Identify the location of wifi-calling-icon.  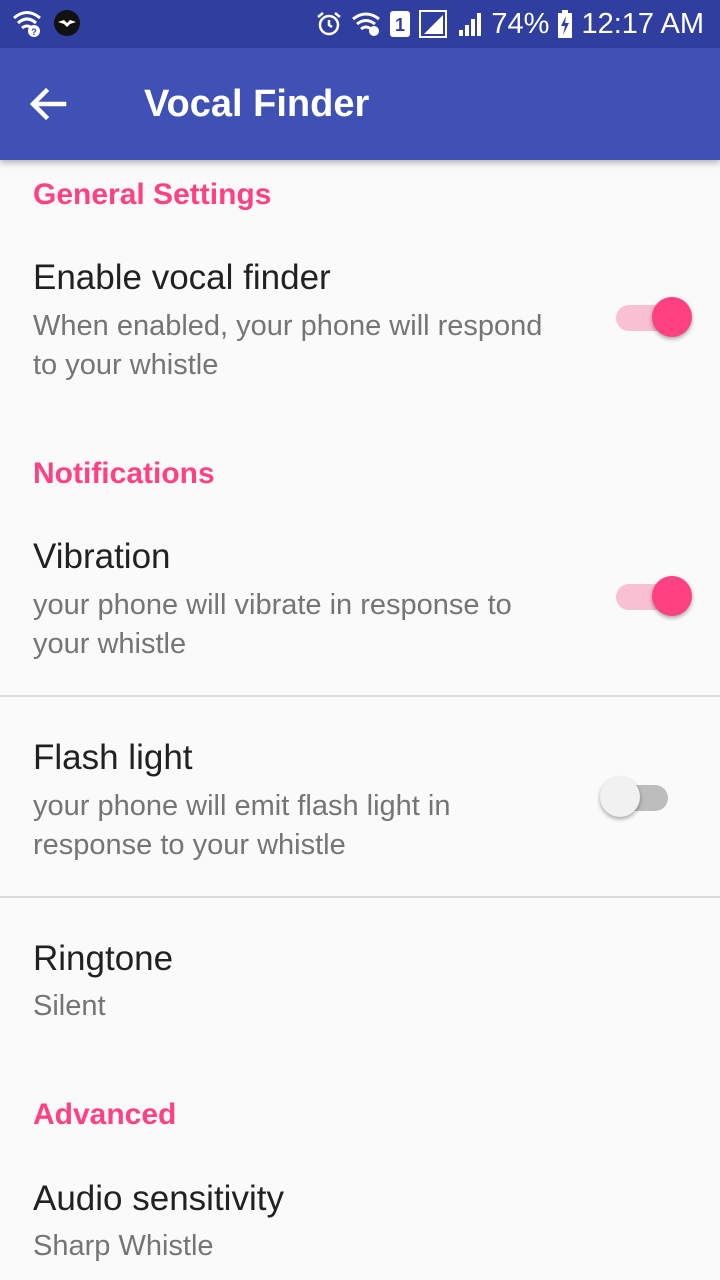
(366, 24).